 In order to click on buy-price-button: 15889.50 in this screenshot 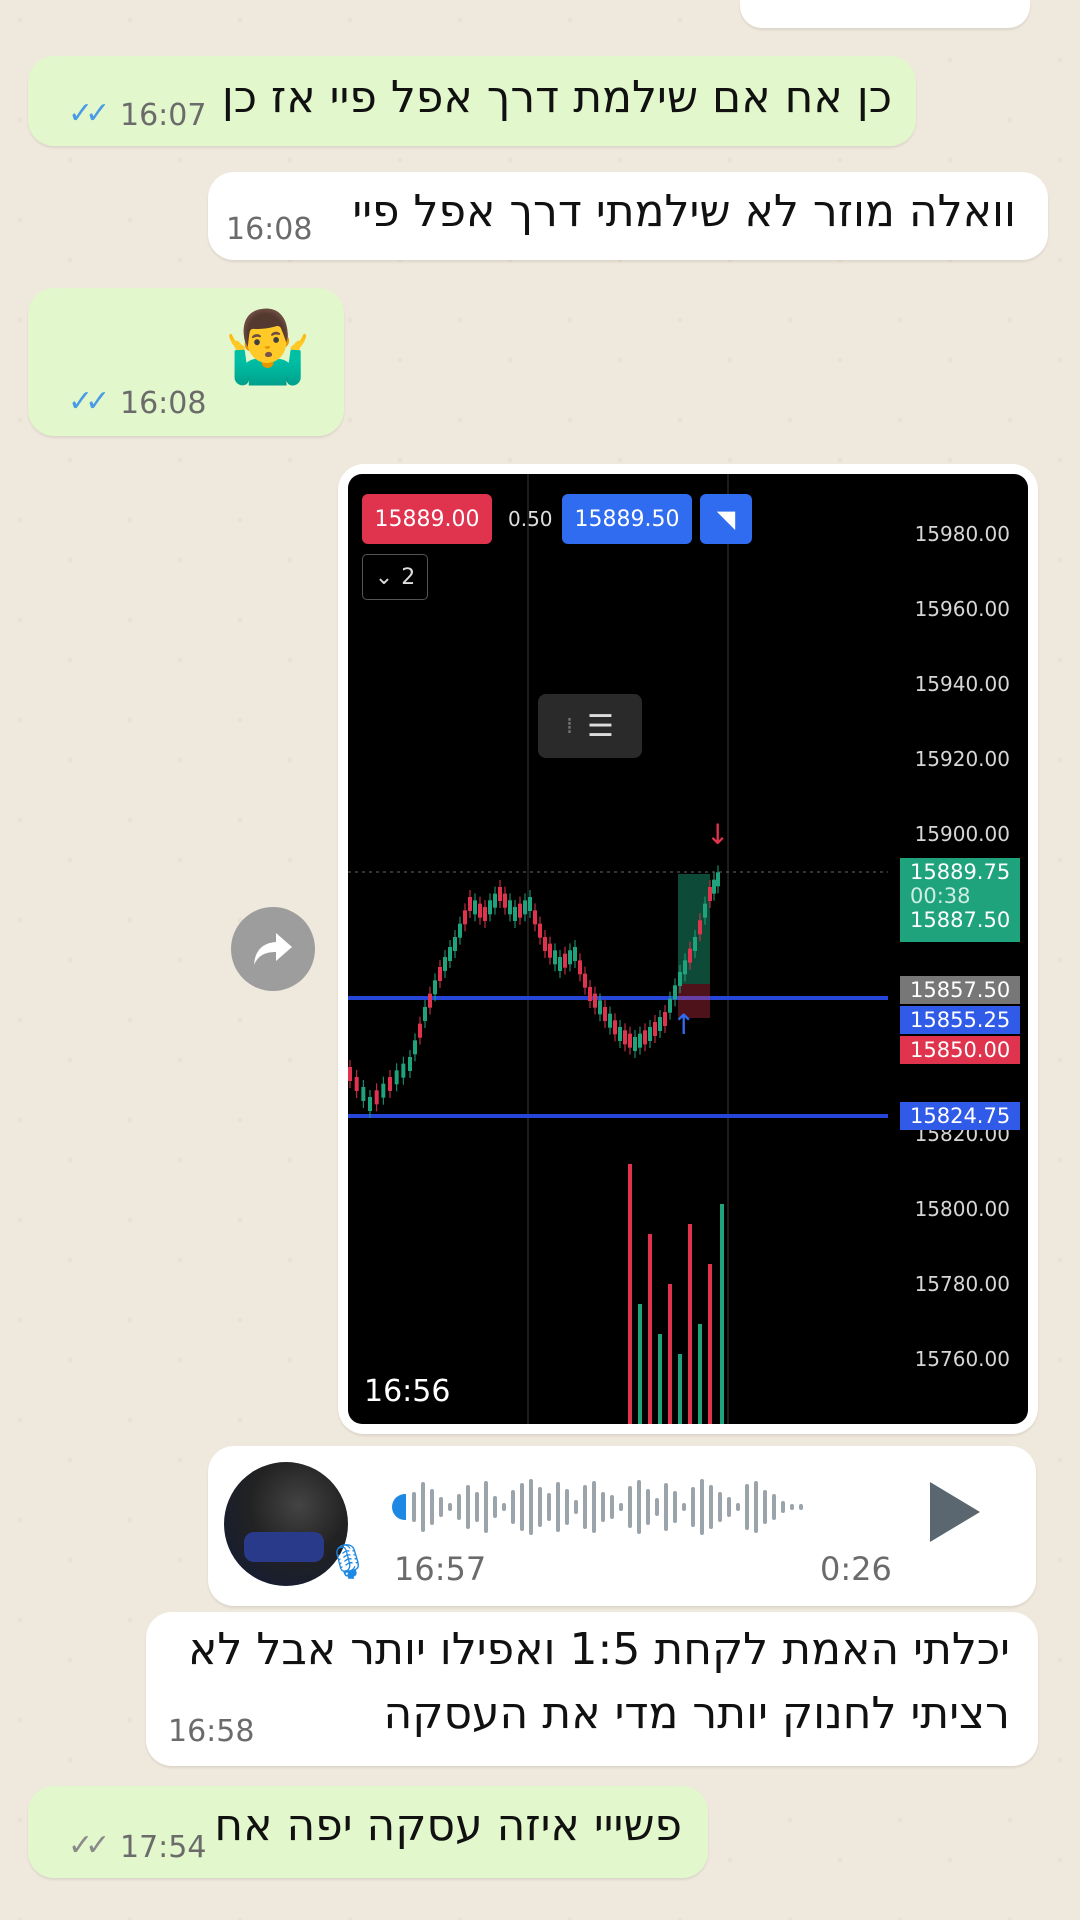, I will do `click(627, 519)`.